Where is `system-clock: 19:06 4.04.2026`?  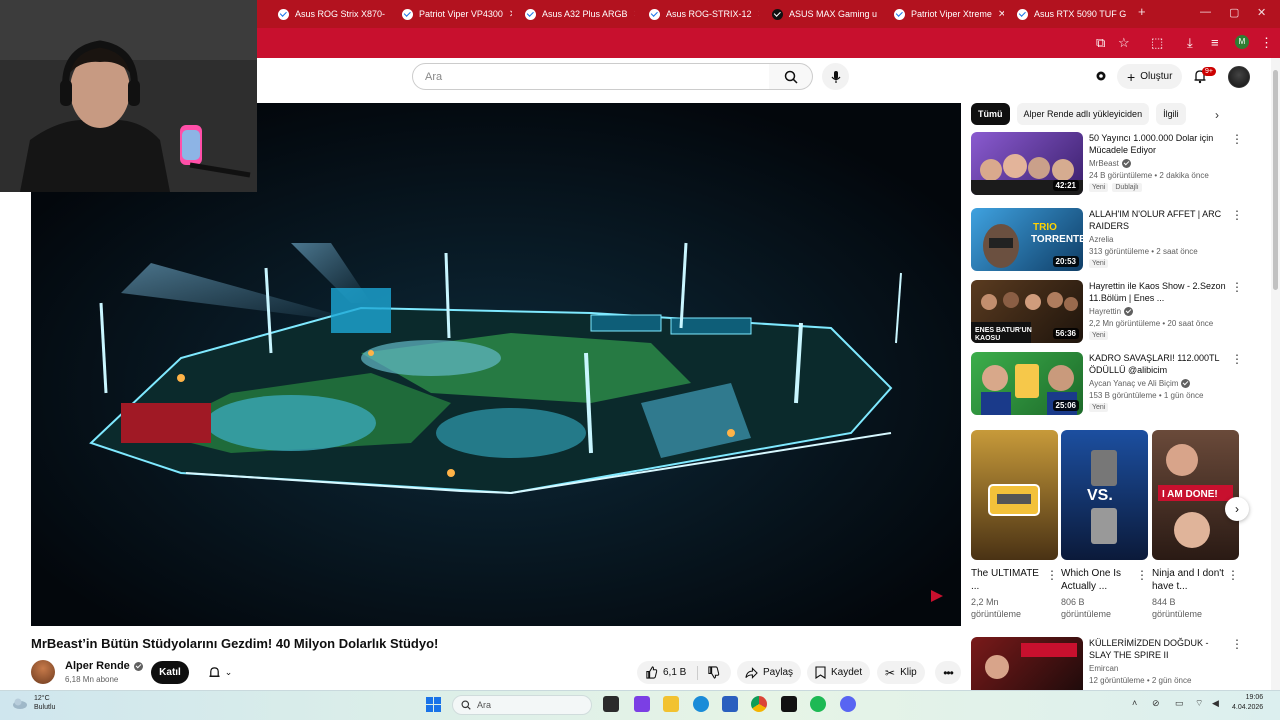 system-clock: 19:06 4.04.2026 is located at coordinates (1247, 703).